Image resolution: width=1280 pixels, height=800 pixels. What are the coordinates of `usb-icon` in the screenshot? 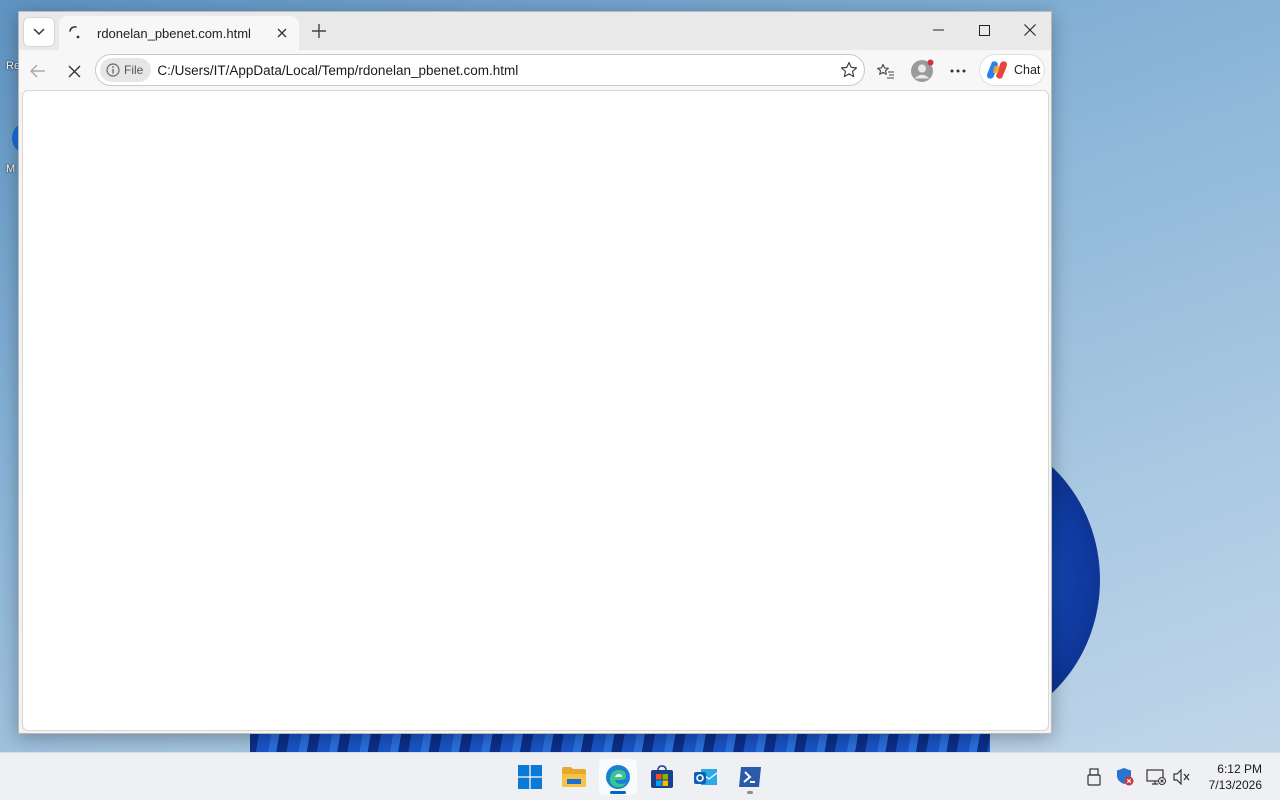 It's located at (1094, 777).